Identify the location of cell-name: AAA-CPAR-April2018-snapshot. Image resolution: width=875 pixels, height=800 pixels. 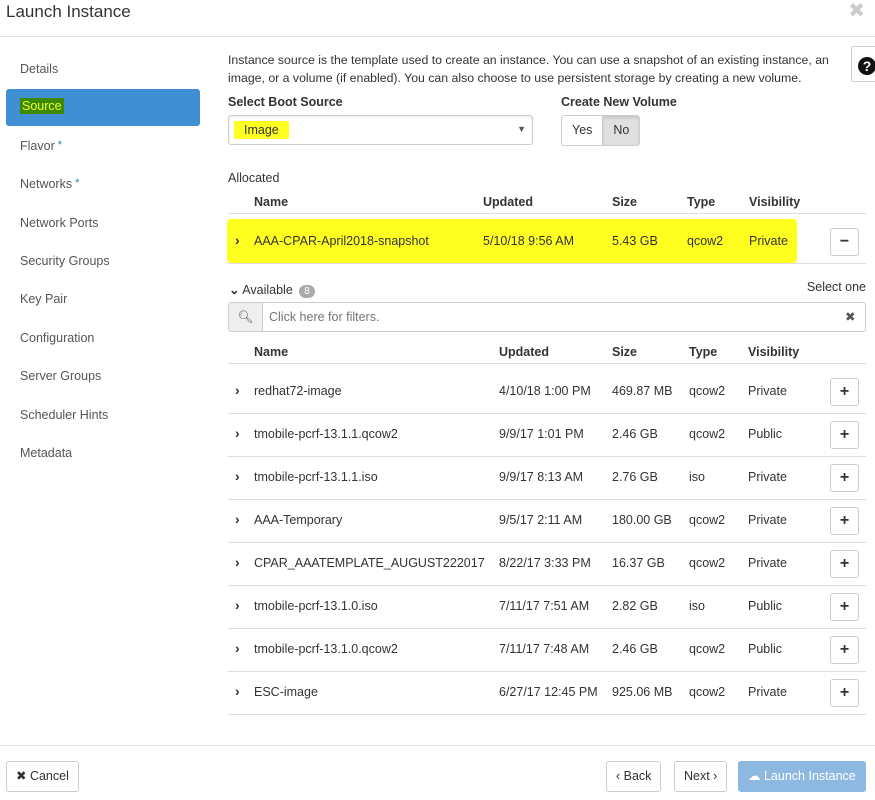
(341, 240).